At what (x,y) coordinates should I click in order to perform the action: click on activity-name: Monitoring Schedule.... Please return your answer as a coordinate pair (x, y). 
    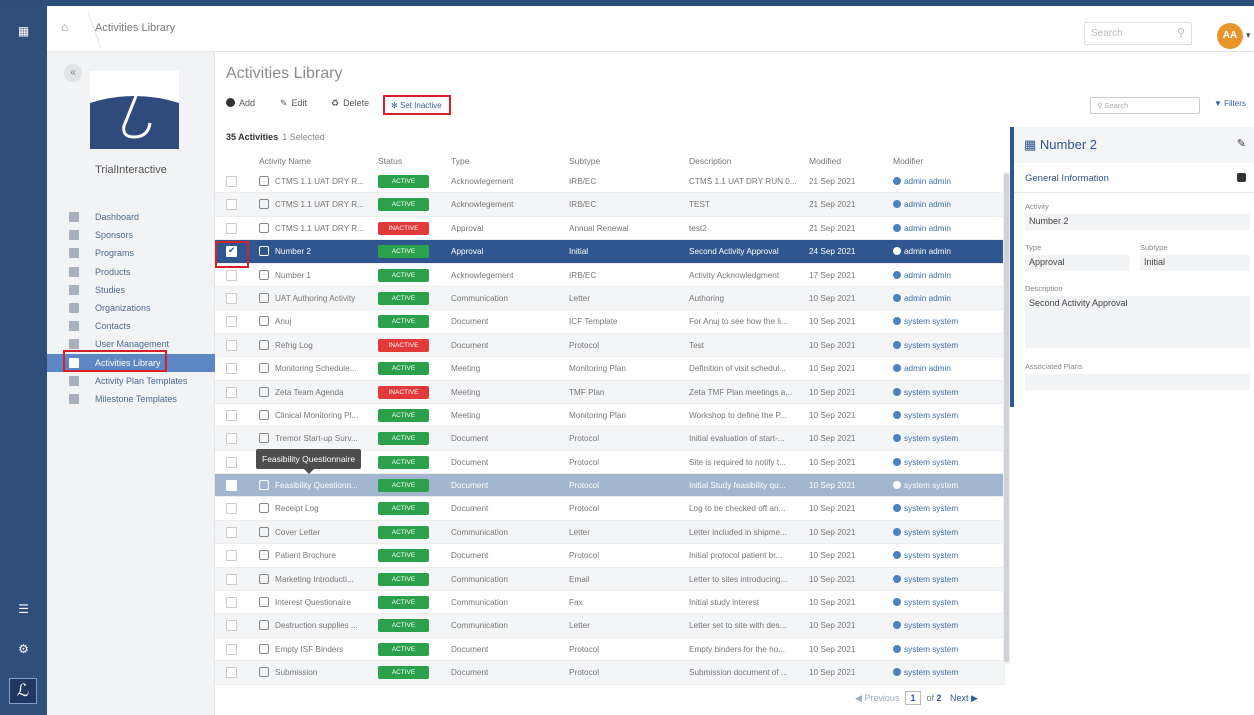
    Looking at the image, I should click on (322, 368).